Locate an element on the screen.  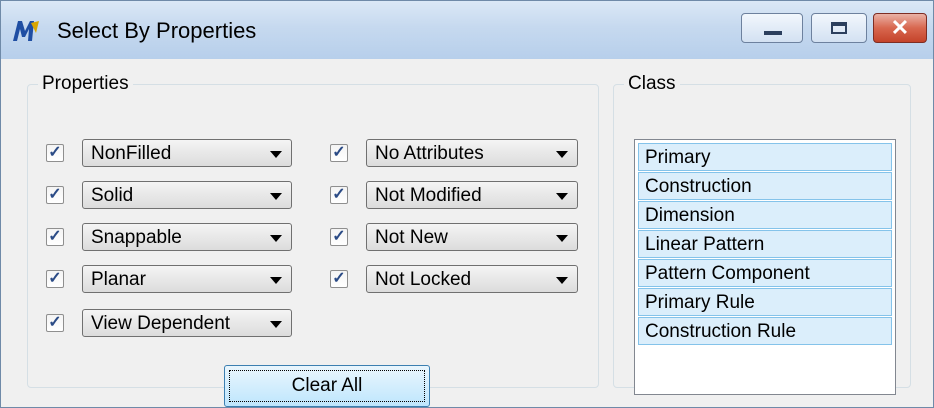
dropdown-value: No Attributes is located at coordinates (429, 153).